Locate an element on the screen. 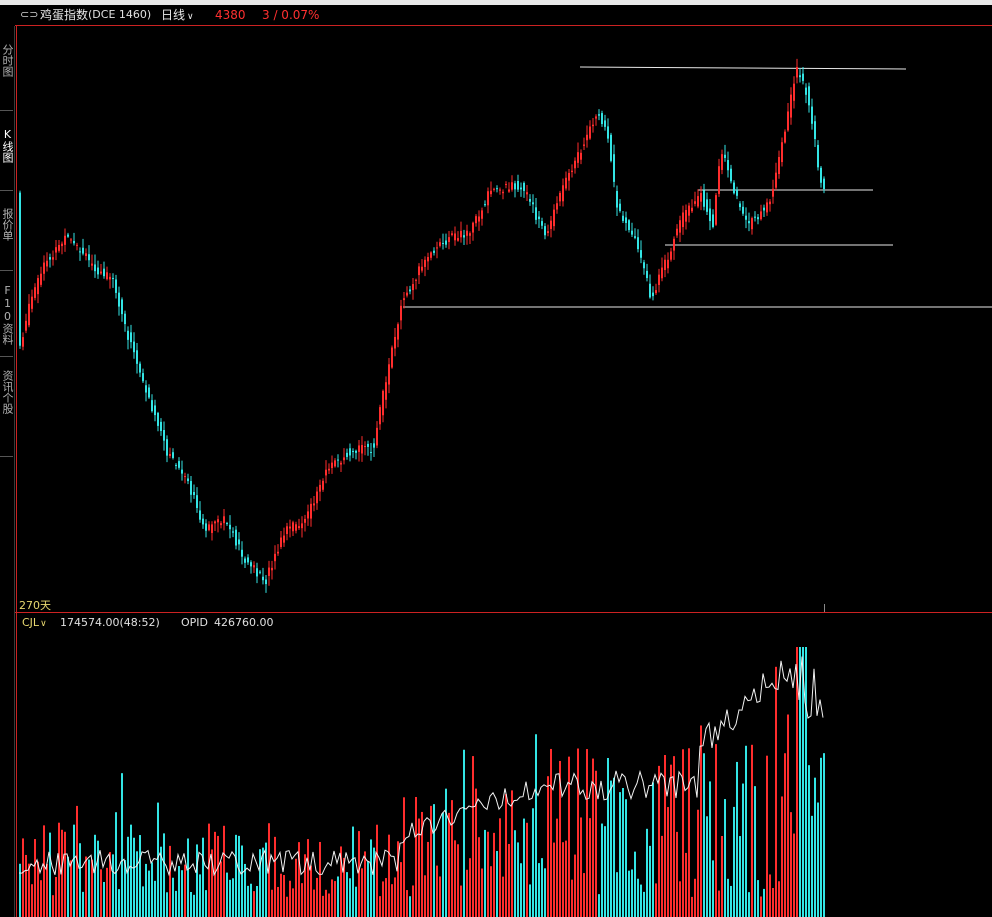 This screenshot has height=917, width=992. indicator-selector: CJL∨ is located at coordinates (34, 622).